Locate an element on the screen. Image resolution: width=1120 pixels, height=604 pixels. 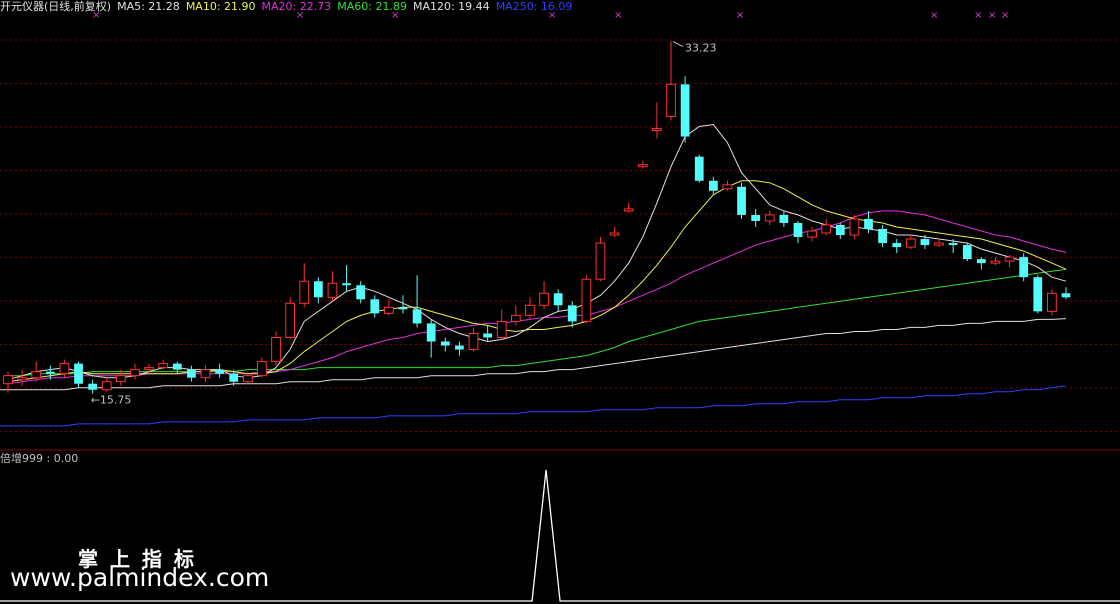
legend-ma120: MA120: 19.44 is located at coordinates (451, 6).